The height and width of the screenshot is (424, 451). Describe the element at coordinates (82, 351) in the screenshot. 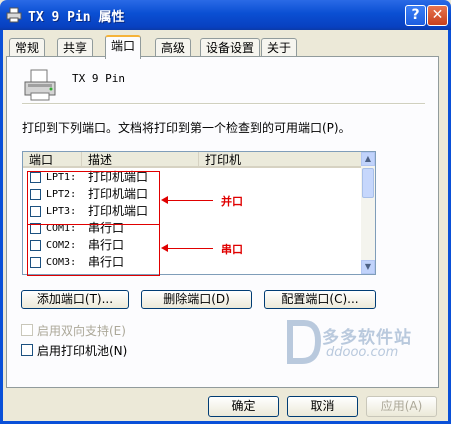

I see `pooling-label: 启用打印机池(N)` at that location.